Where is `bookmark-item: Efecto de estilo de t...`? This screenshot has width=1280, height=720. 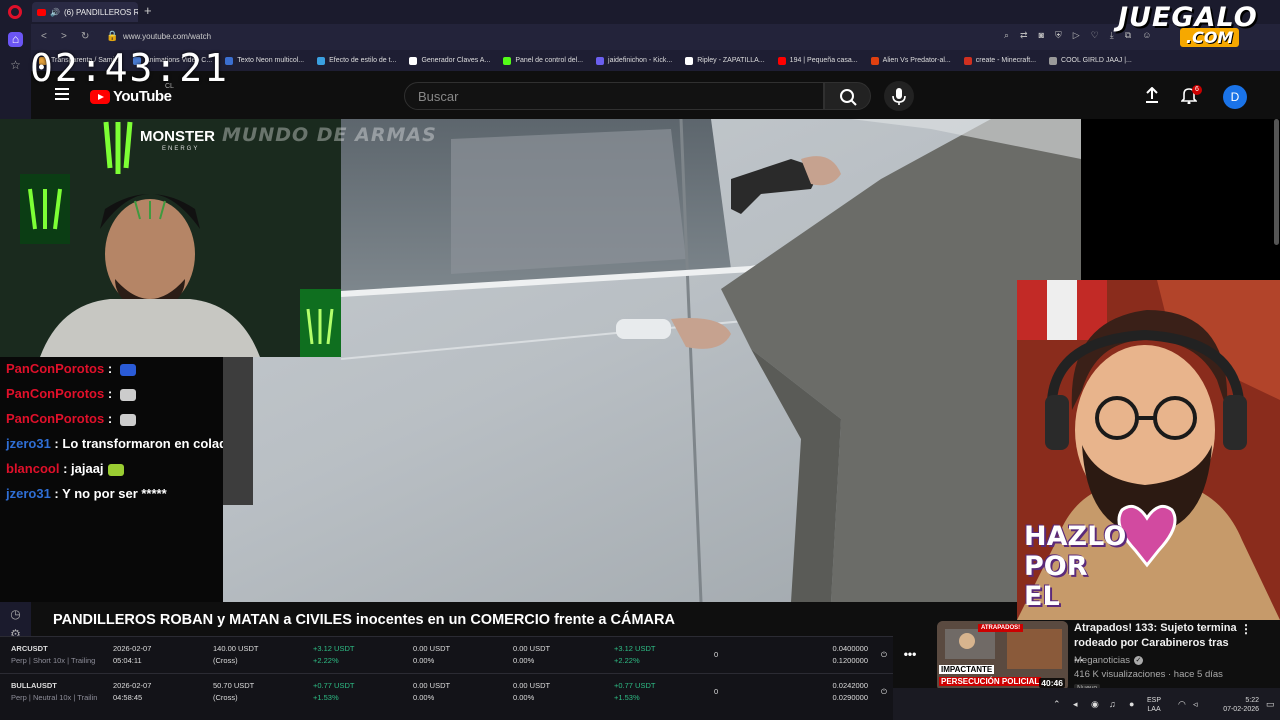 bookmark-item: Efecto de estilo de t... is located at coordinates (356, 60).